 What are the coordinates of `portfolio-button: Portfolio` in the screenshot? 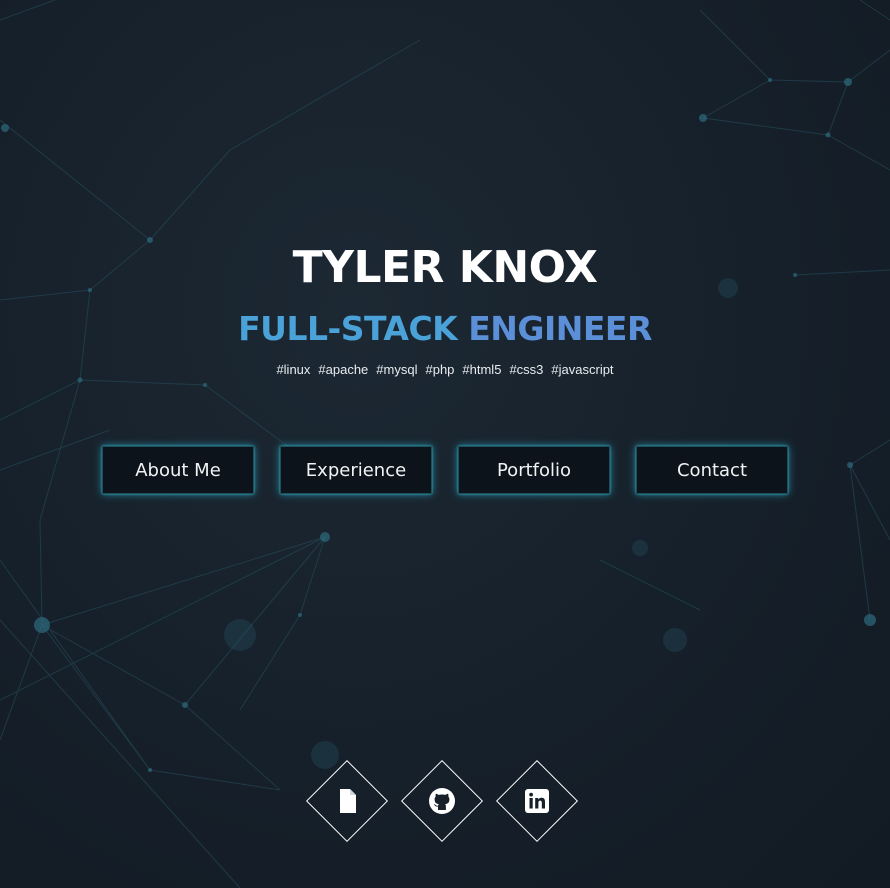 It's located at (534, 470).